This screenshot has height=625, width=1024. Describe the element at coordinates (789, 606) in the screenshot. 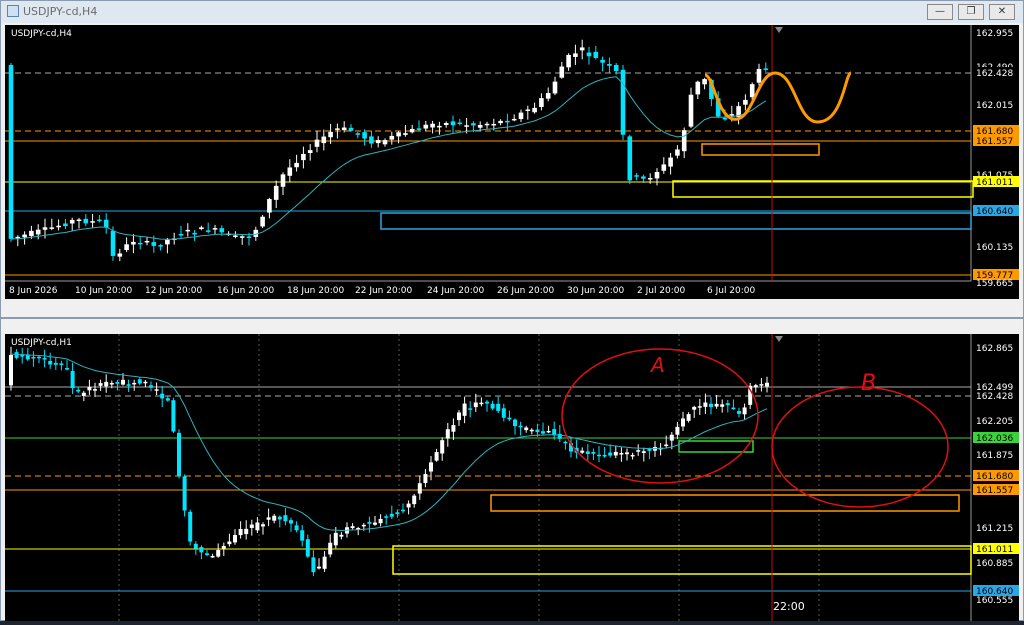

I see `time-cursor-label: 22:00` at that location.